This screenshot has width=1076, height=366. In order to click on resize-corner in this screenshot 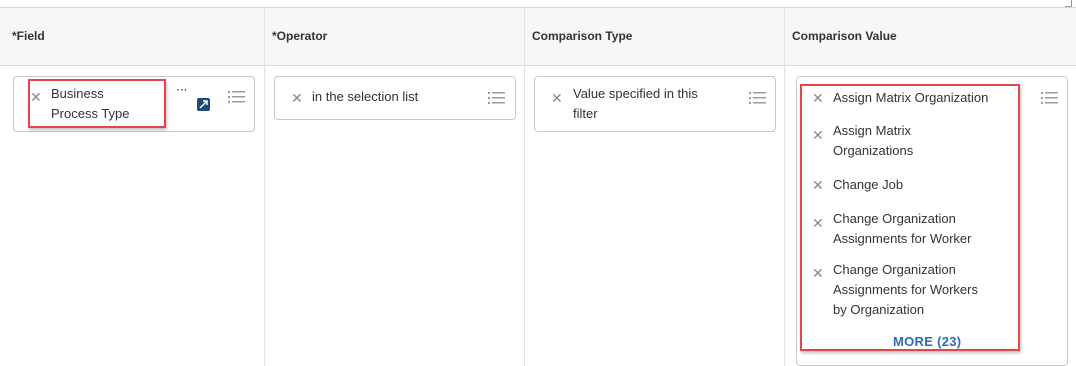, I will do `click(1068, 3)`.